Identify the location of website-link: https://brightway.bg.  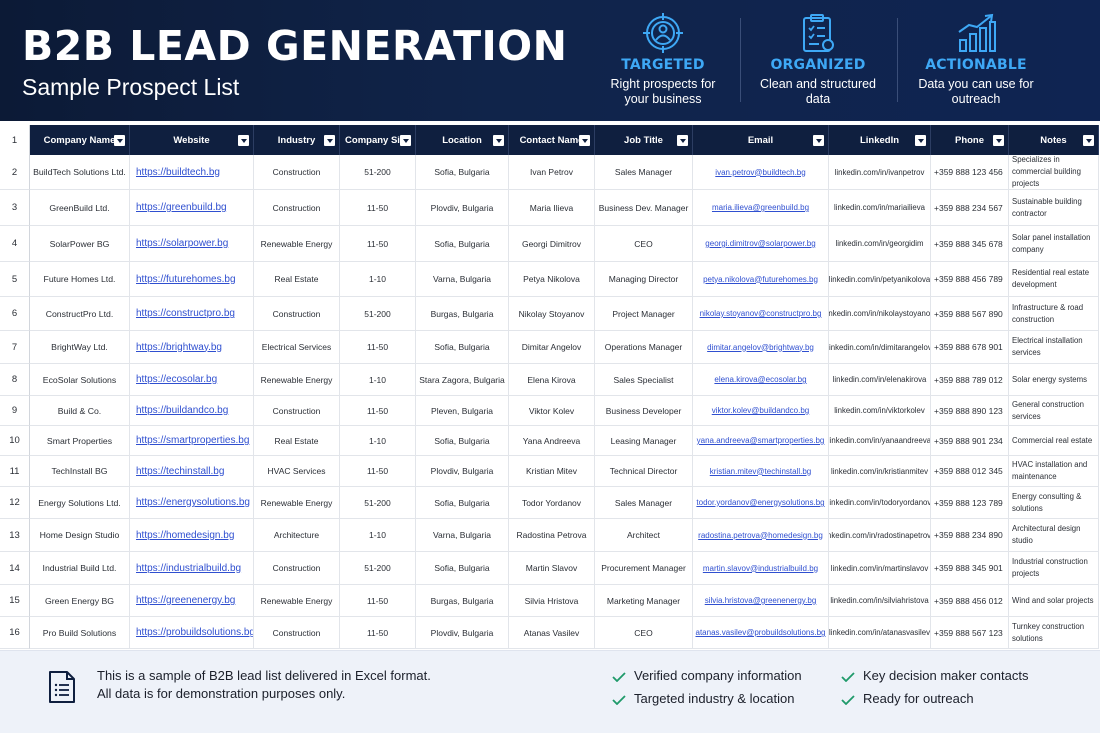
(179, 347).